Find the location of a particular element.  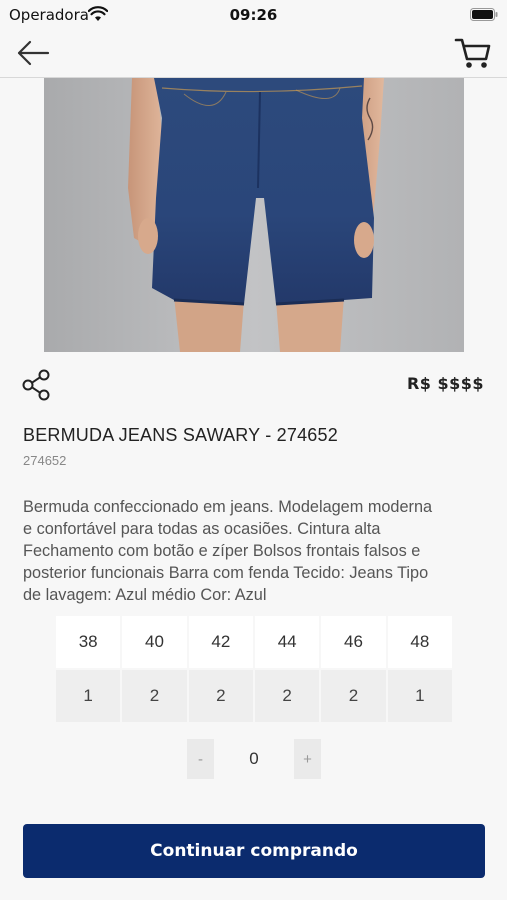

size-option: 48 is located at coordinates (419, 642).